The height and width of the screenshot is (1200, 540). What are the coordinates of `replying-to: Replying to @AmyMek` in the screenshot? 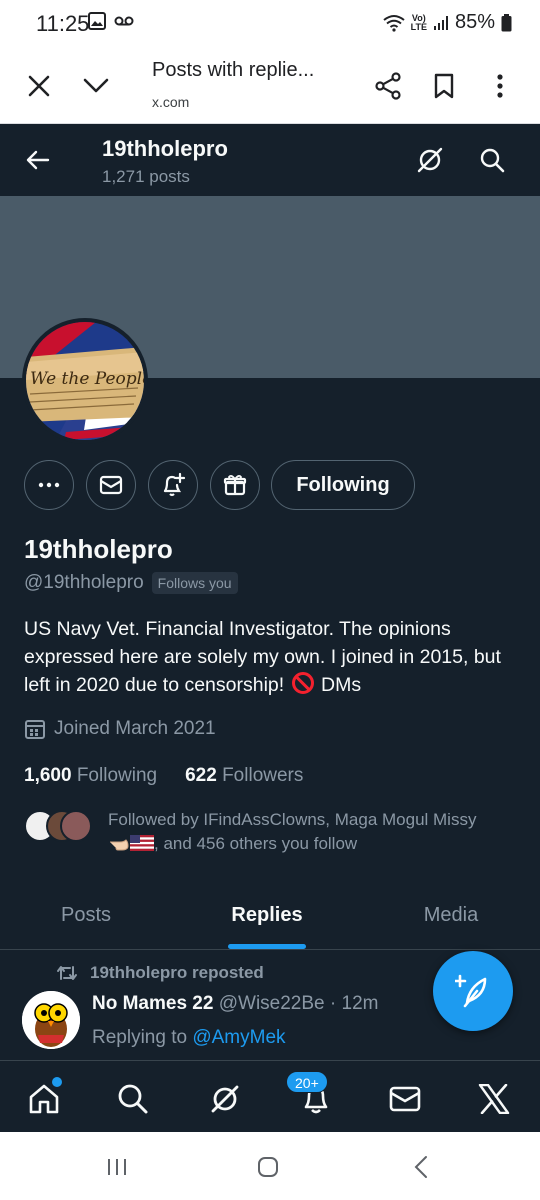 It's located at (189, 1038).